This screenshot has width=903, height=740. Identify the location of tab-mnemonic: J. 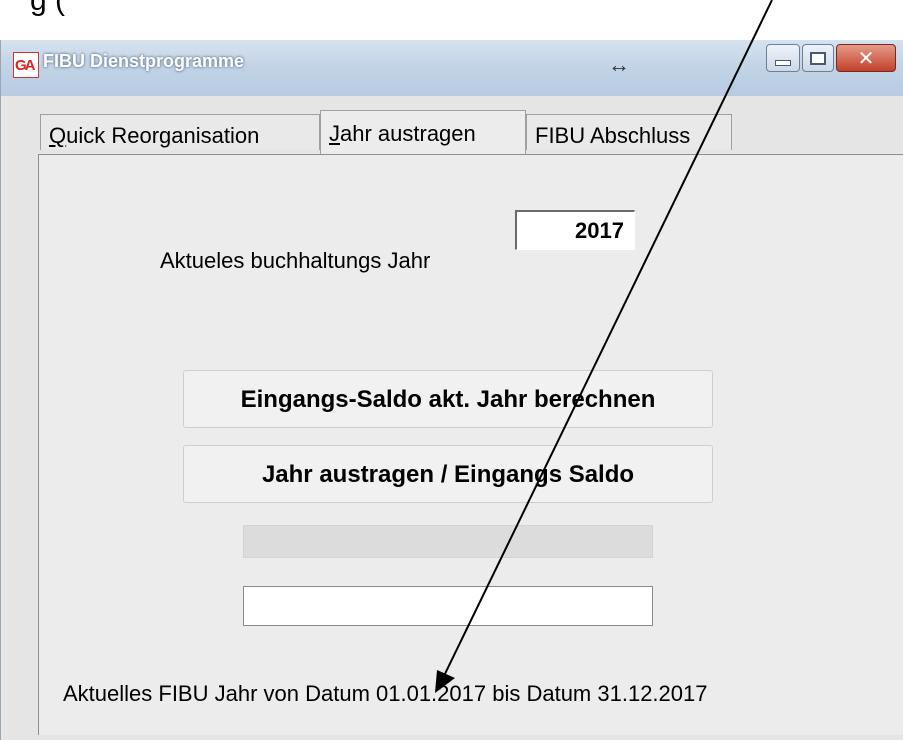
(334, 133).